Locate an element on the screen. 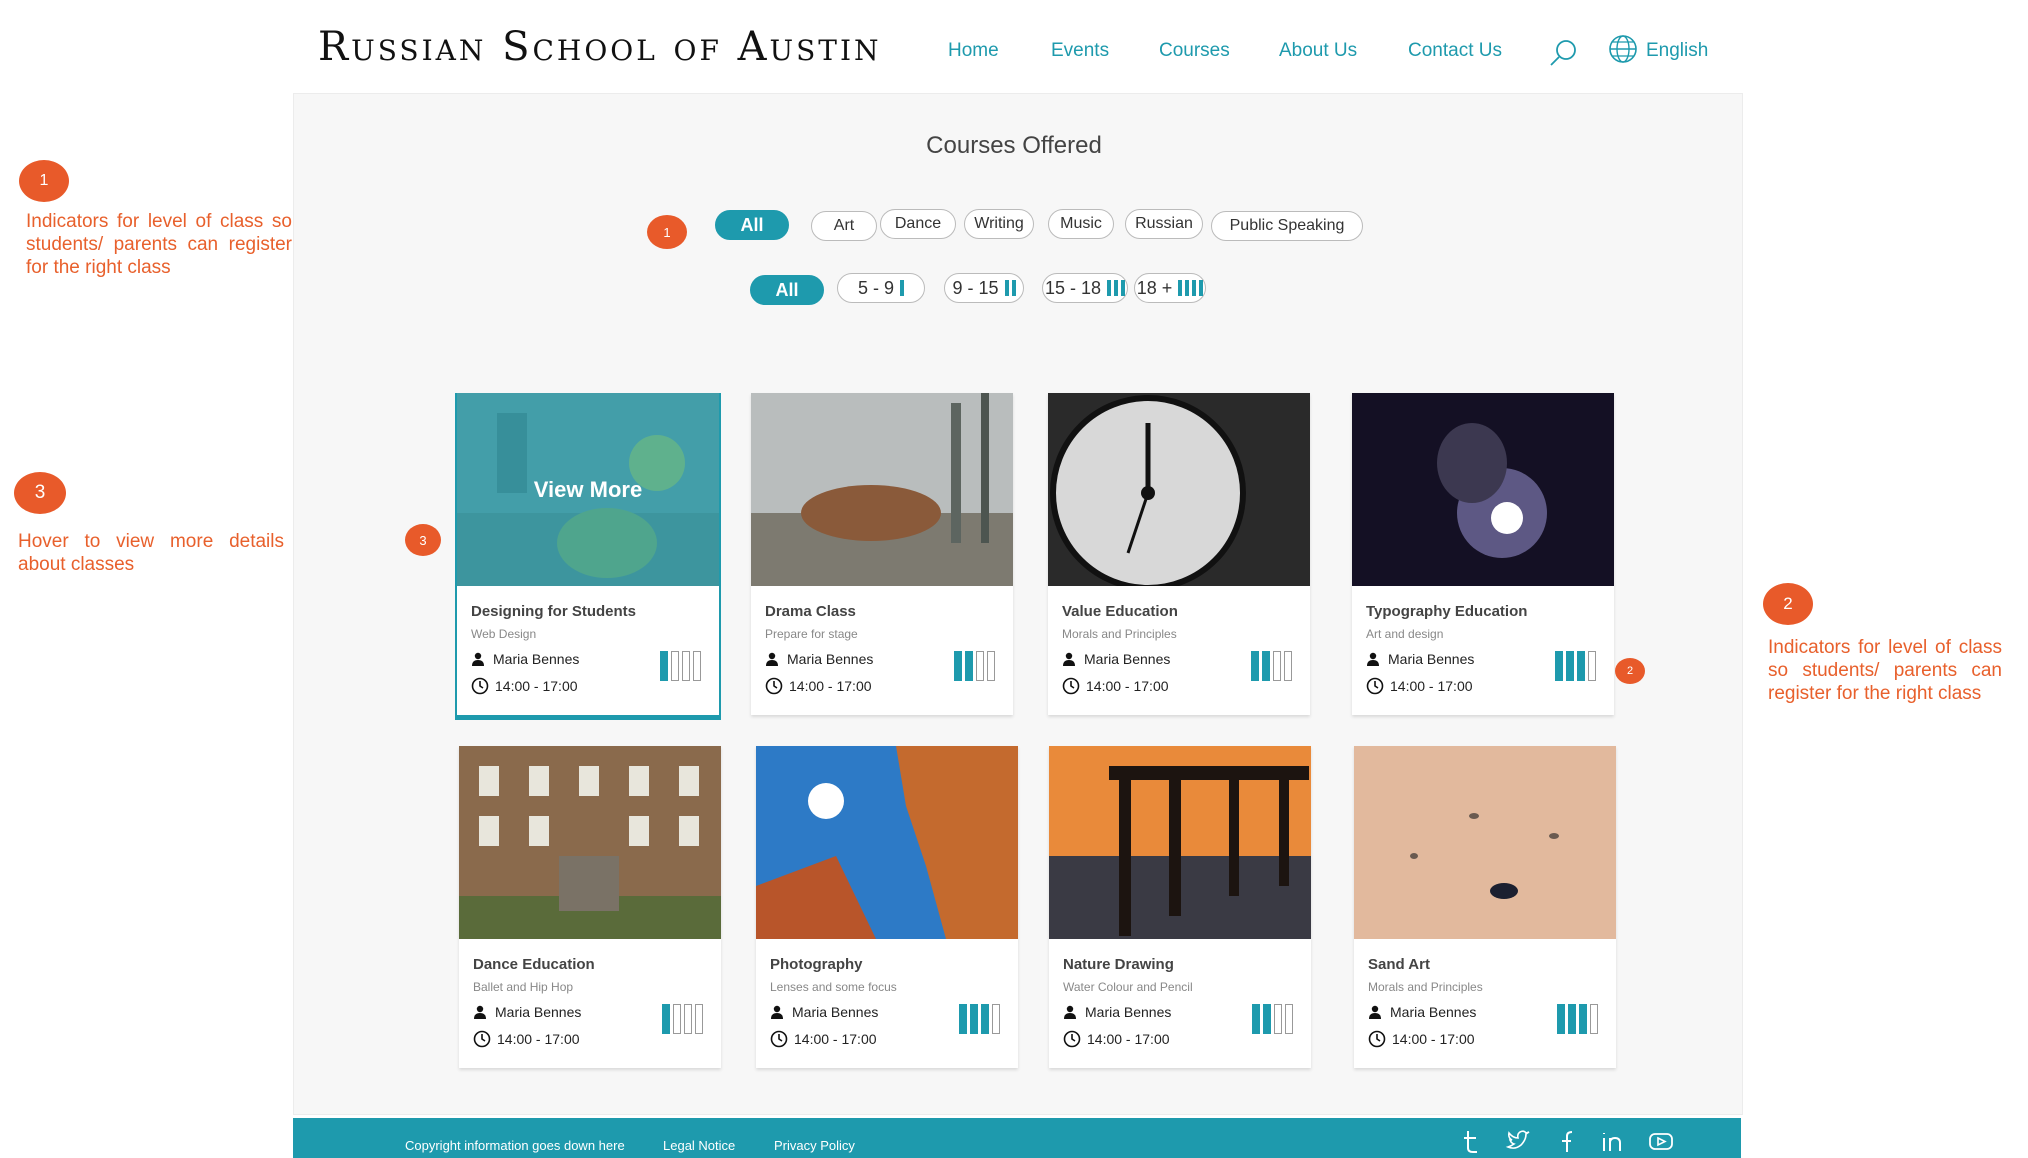 The height and width of the screenshot is (1158, 2028). age-filter-all: All is located at coordinates (787, 290).